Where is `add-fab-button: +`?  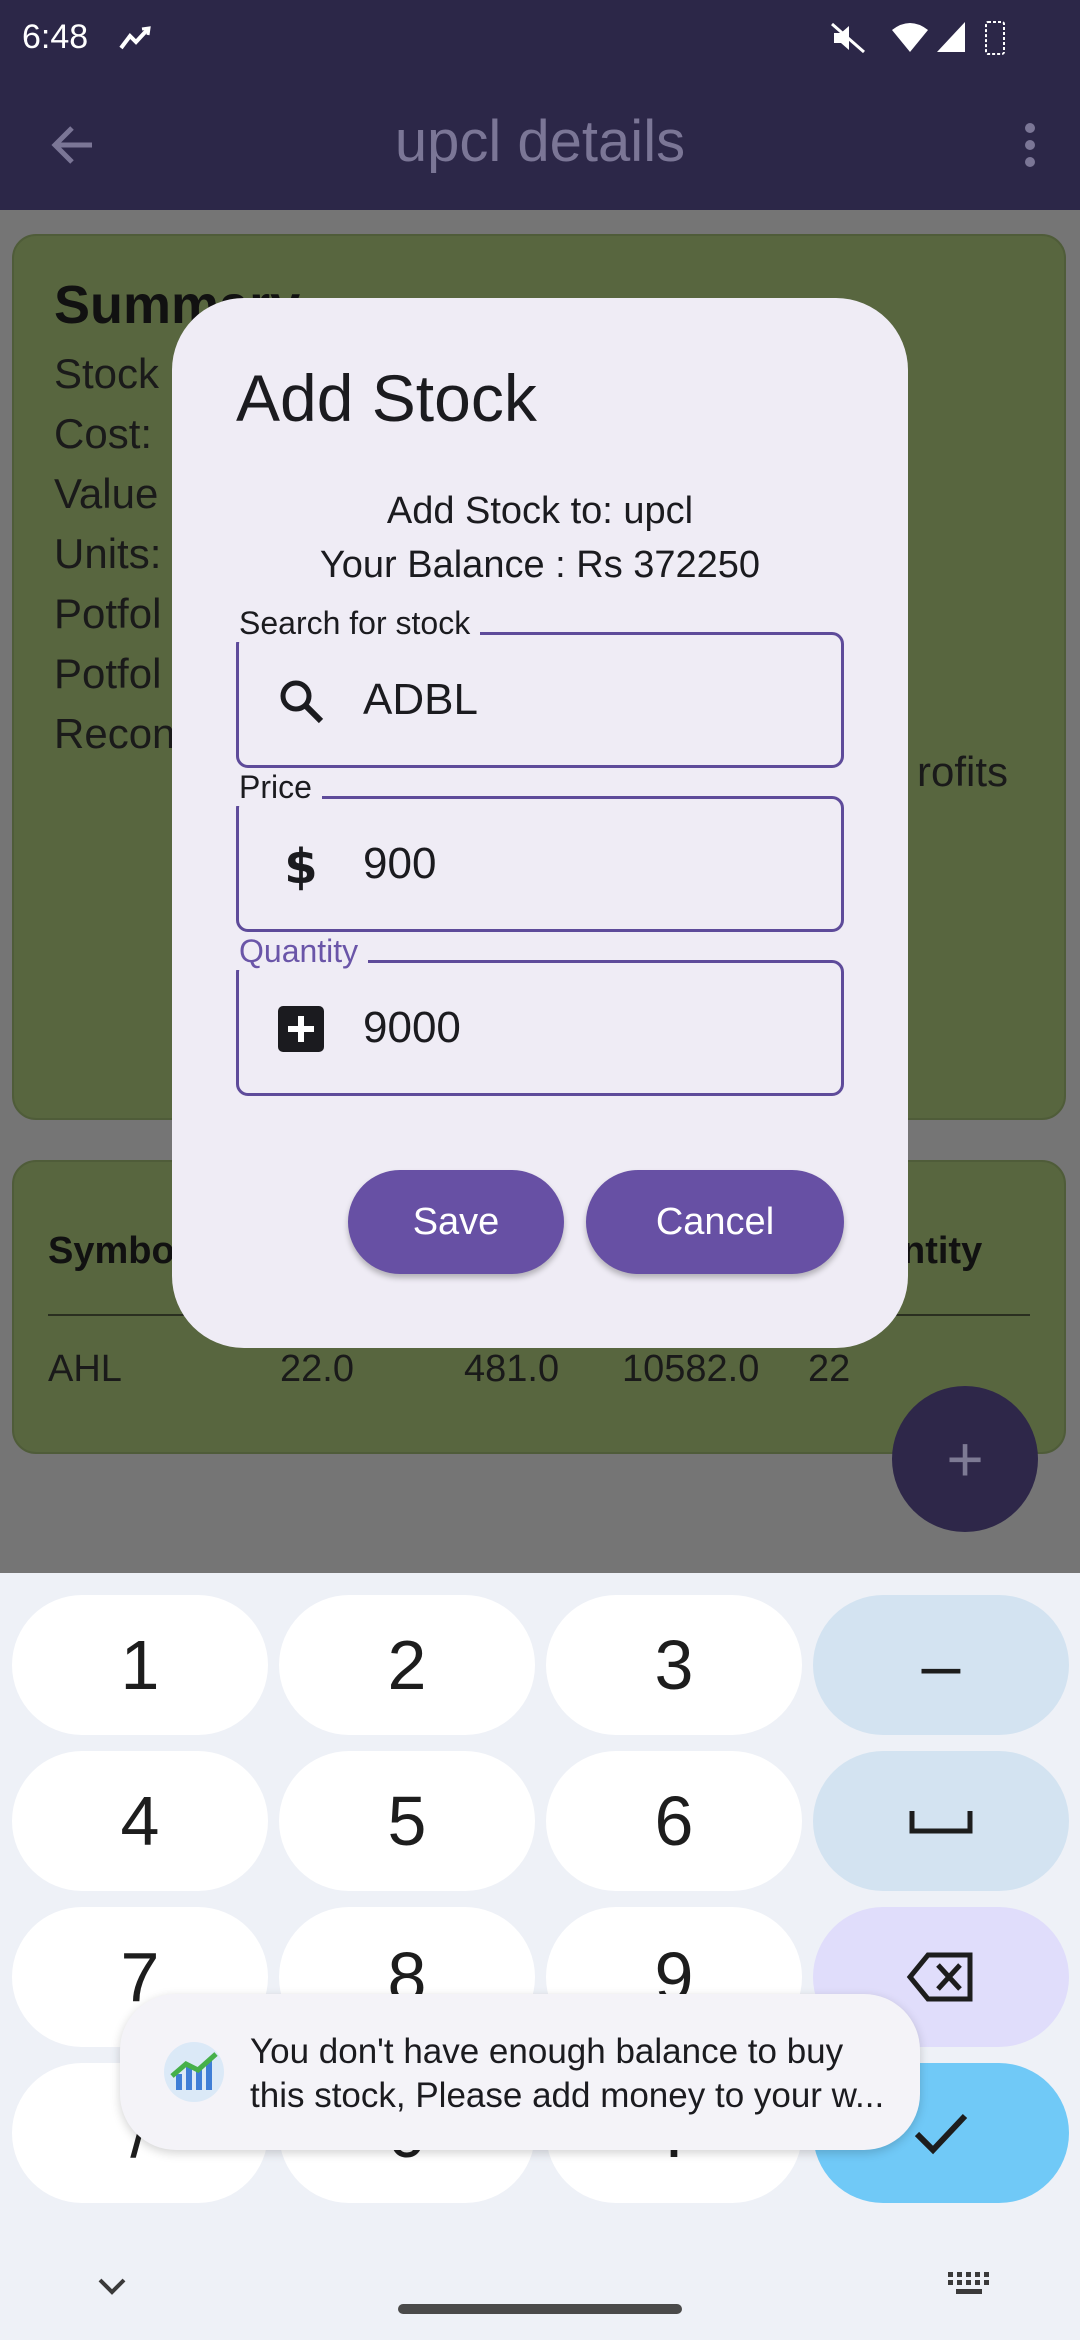
add-fab-button: + is located at coordinates (965, 1459).